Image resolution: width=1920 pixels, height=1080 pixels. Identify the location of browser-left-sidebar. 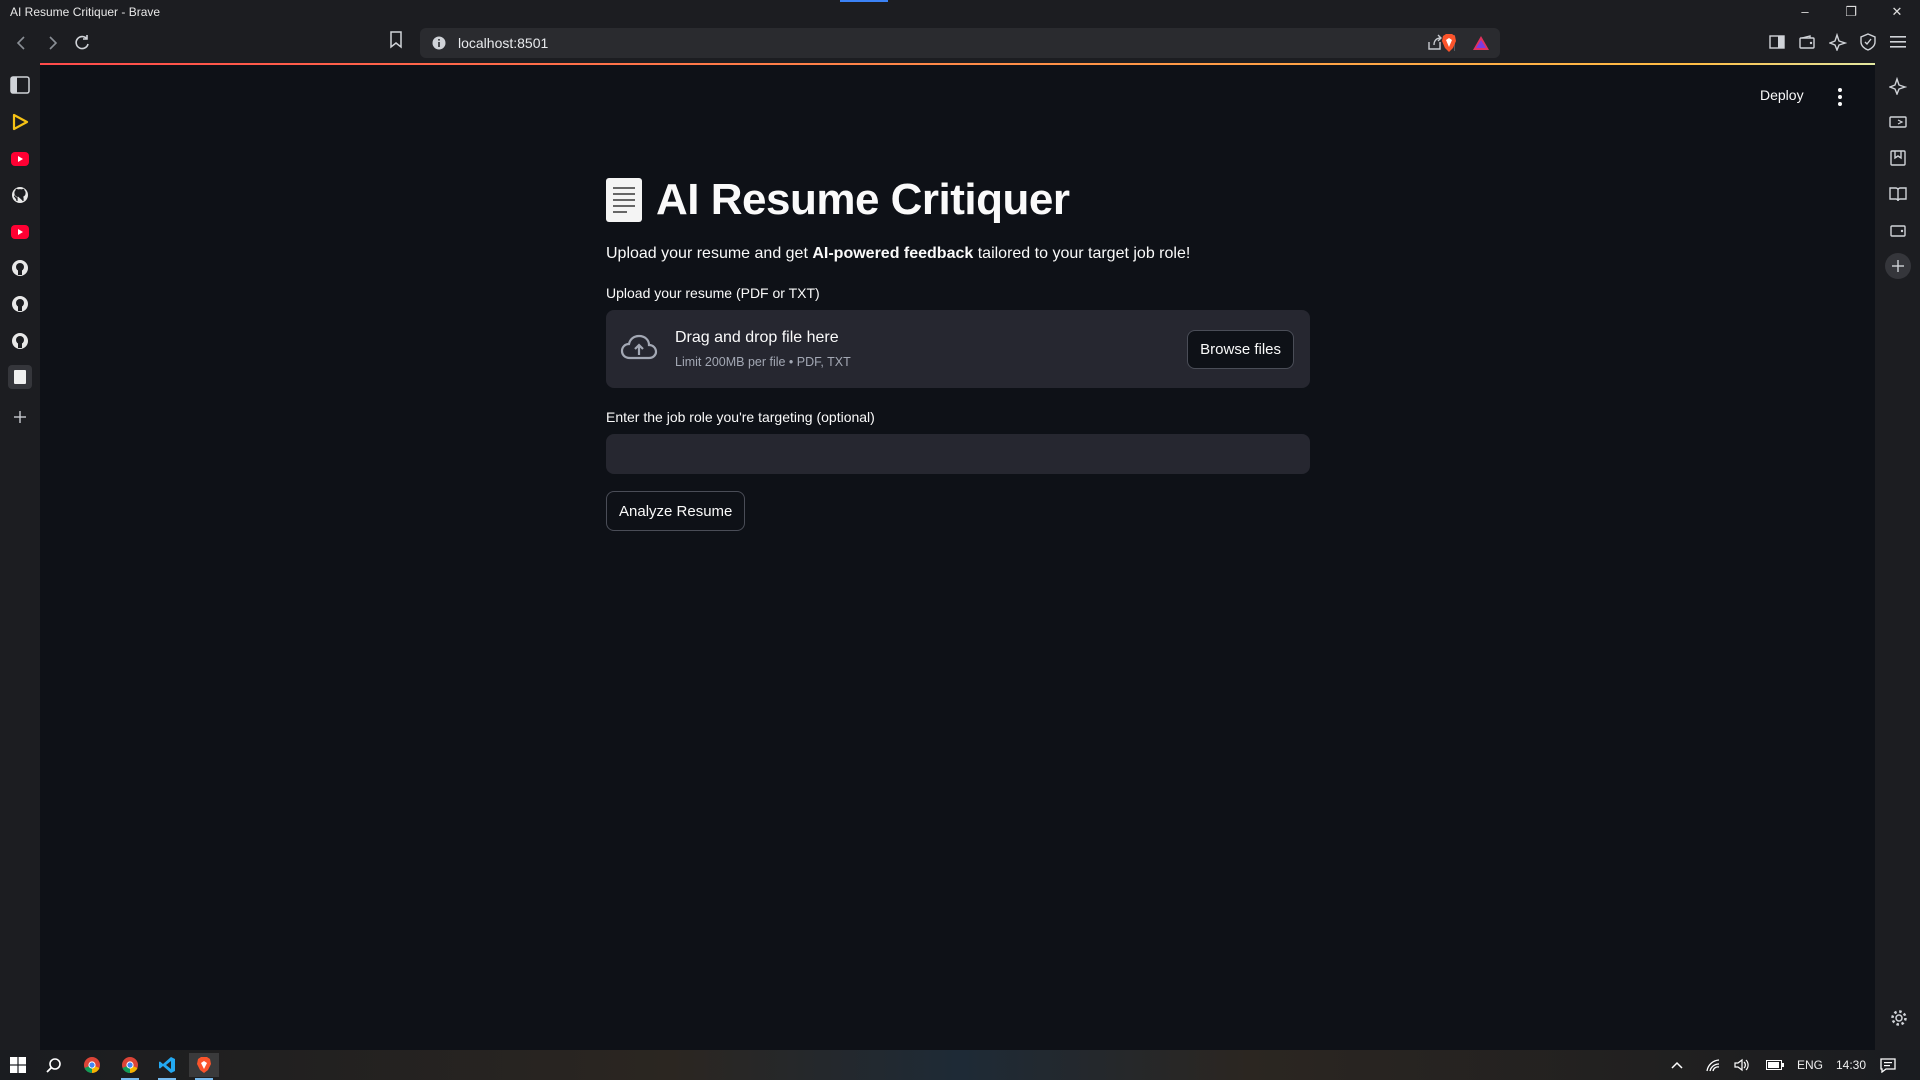
(20, 556).